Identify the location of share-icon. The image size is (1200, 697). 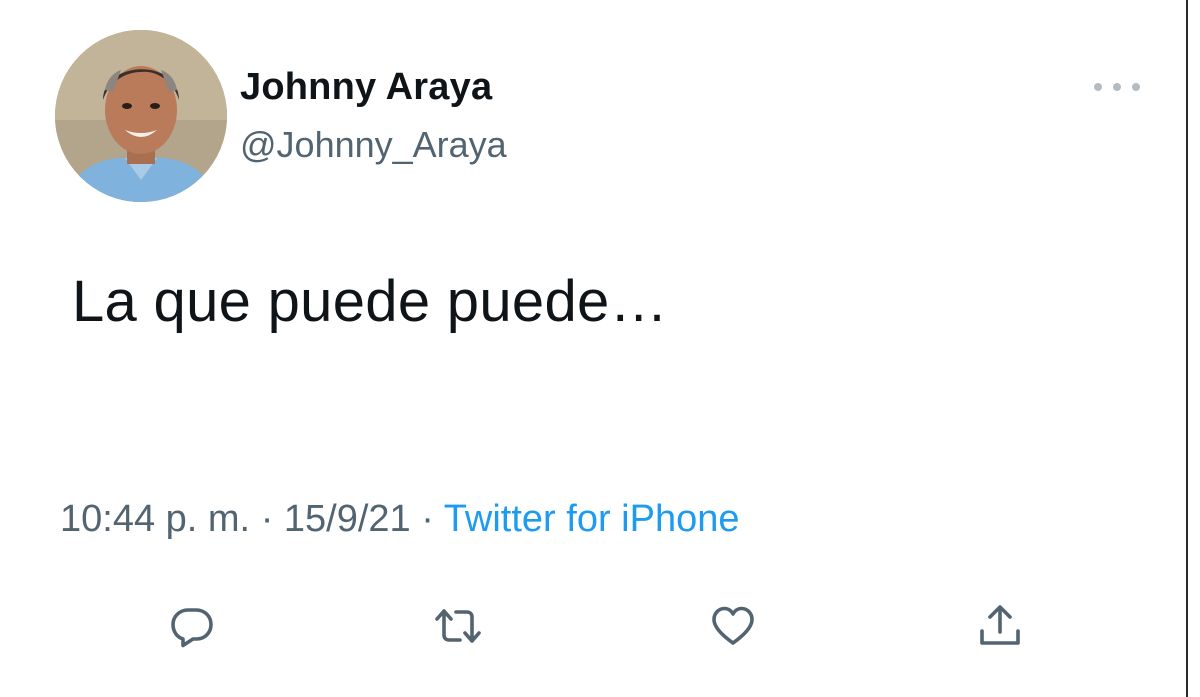
(1000, 625).